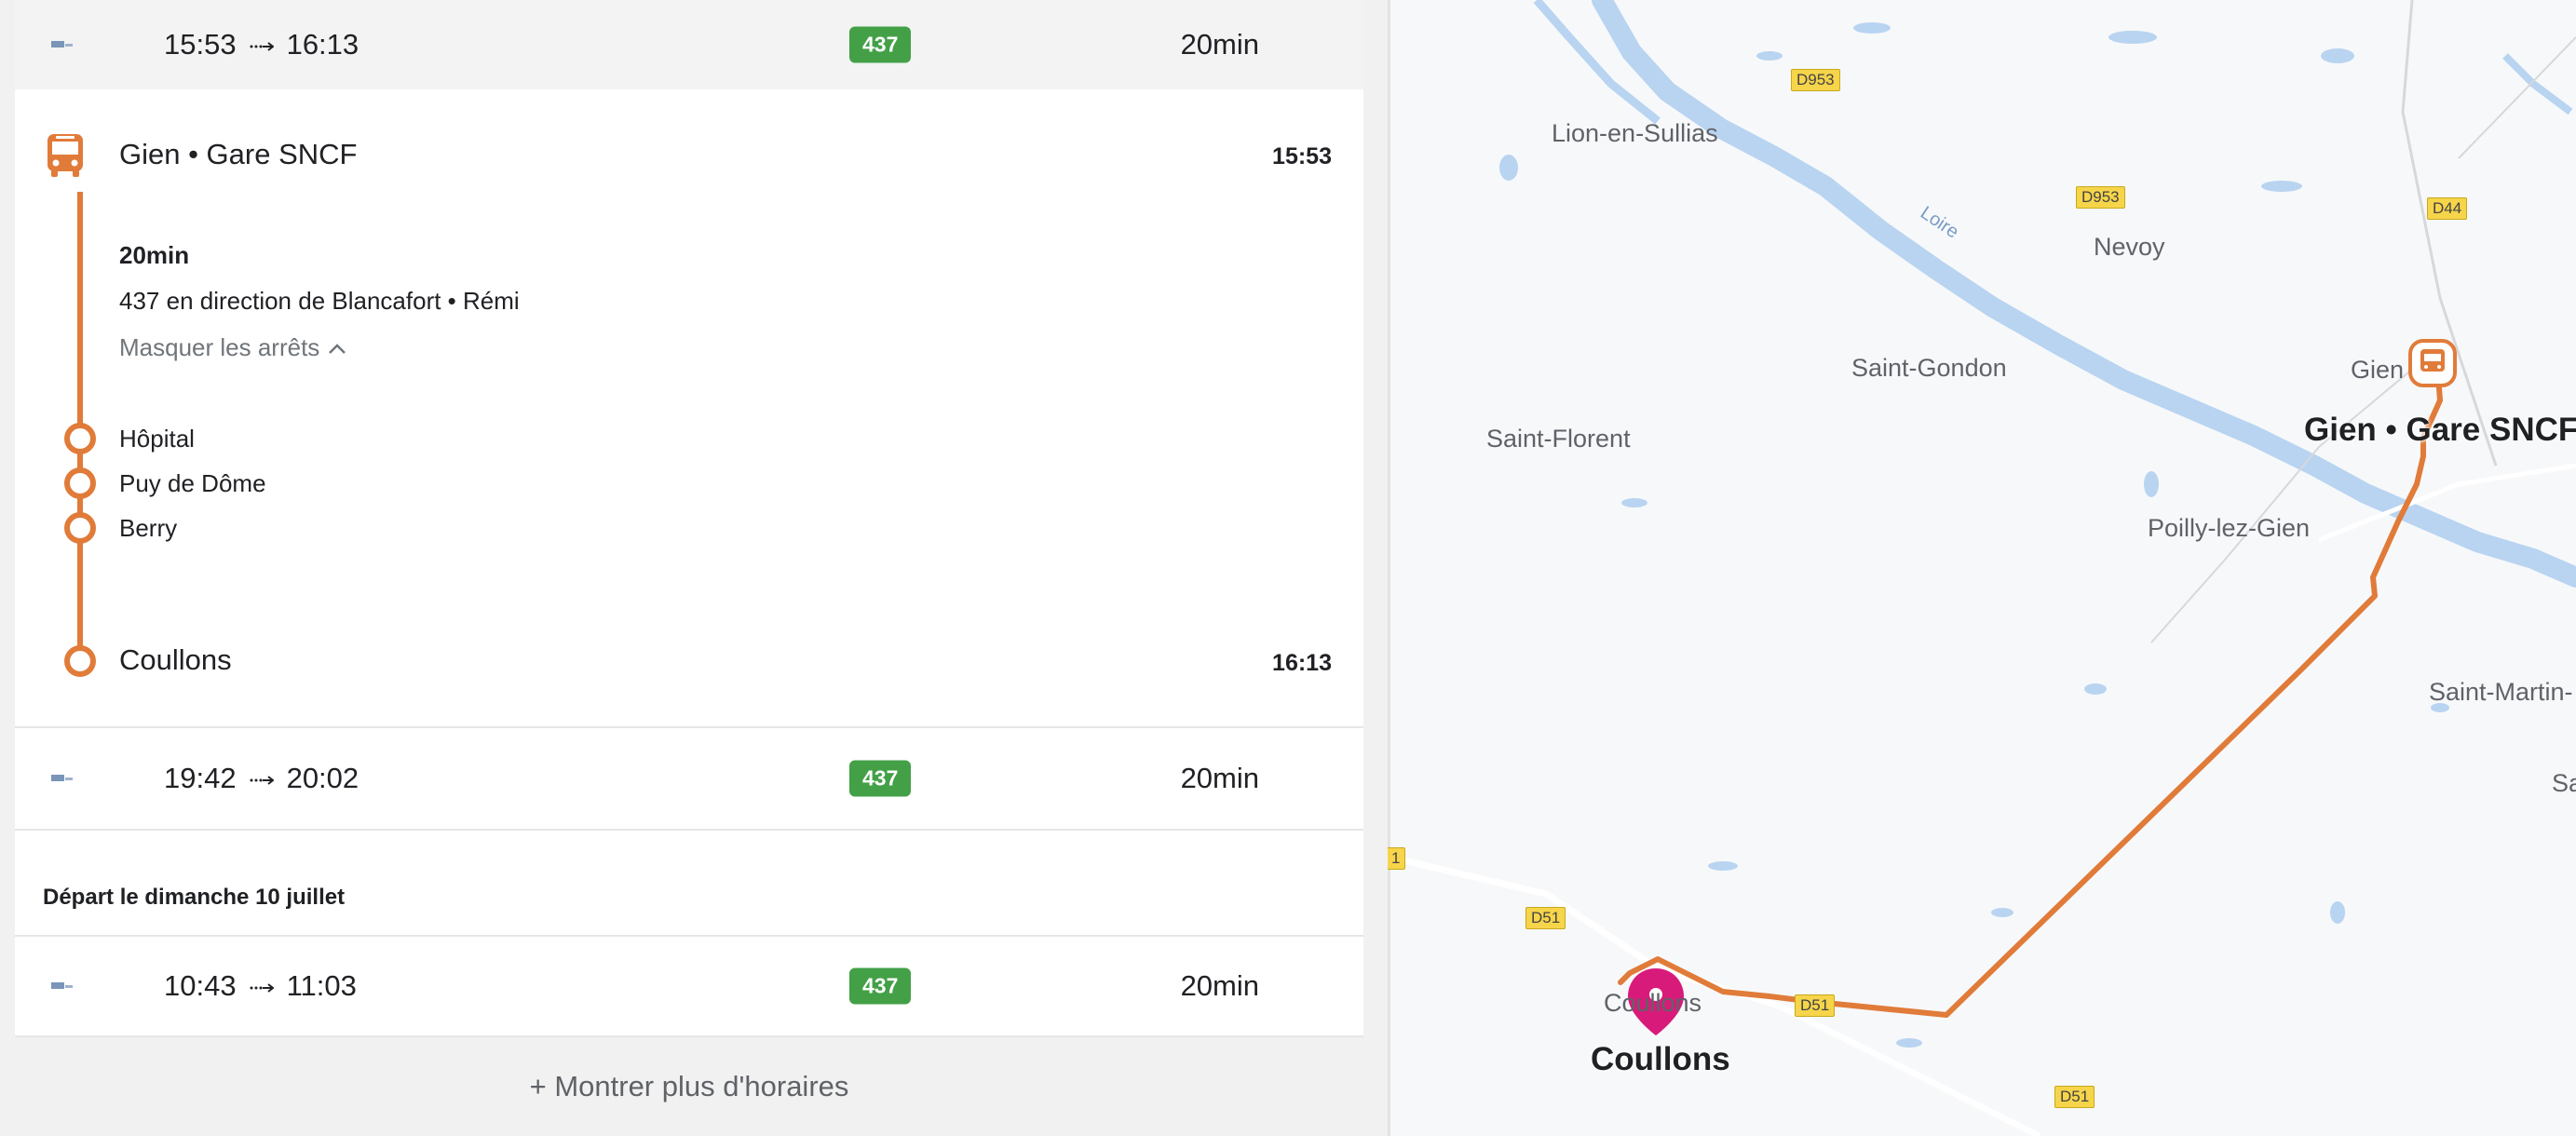 This screenshot has height=1136, width=2576. Describe the element at coordinates (322, 44) in the screenshot. I see `arrive-time: 16:13` at that location.